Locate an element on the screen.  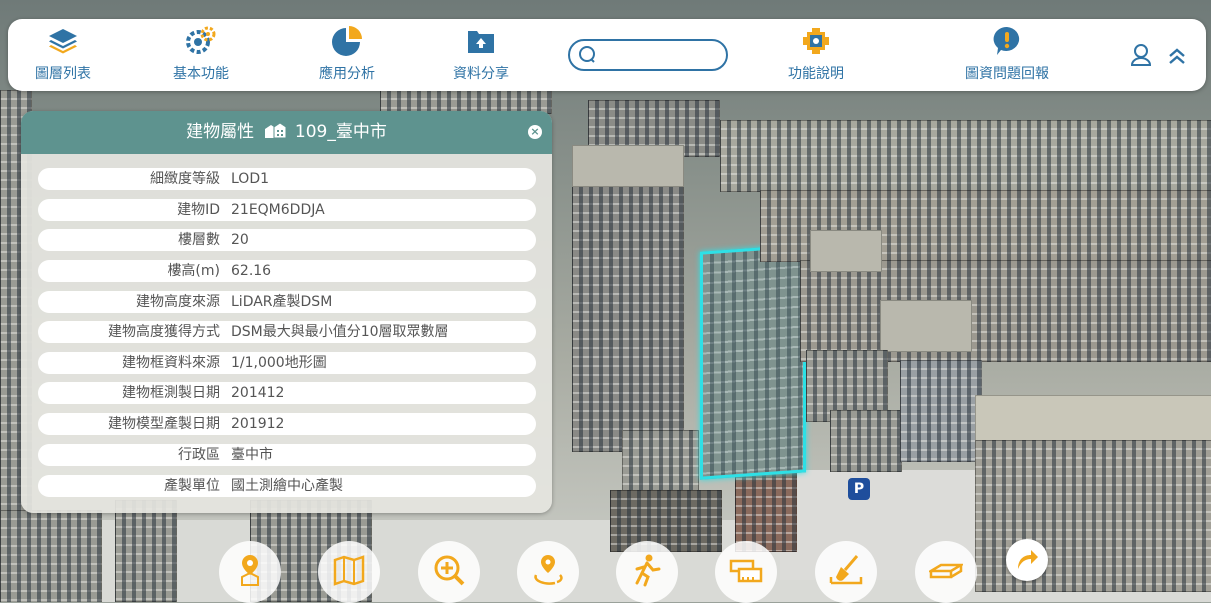
share-arrow-icon is located at coordinates (1028, 559).